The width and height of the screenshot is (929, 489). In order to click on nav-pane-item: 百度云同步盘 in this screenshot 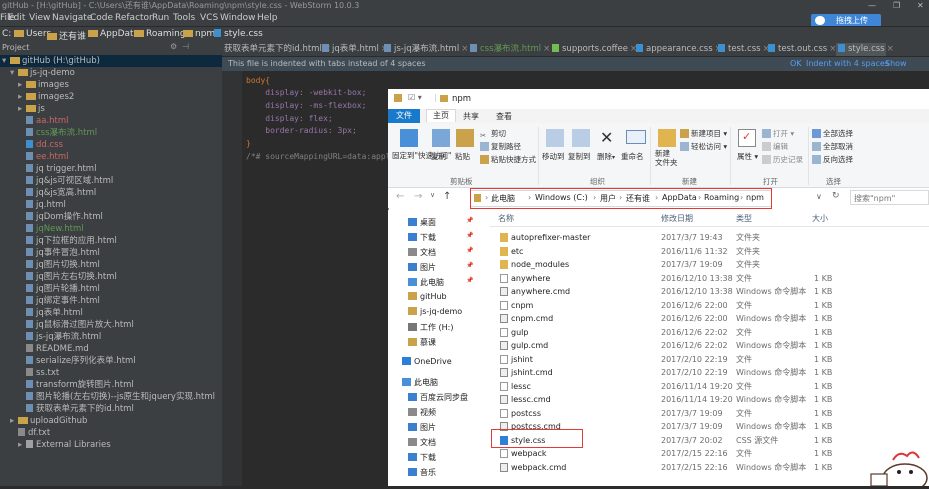, I will do `click(438, 397)`.